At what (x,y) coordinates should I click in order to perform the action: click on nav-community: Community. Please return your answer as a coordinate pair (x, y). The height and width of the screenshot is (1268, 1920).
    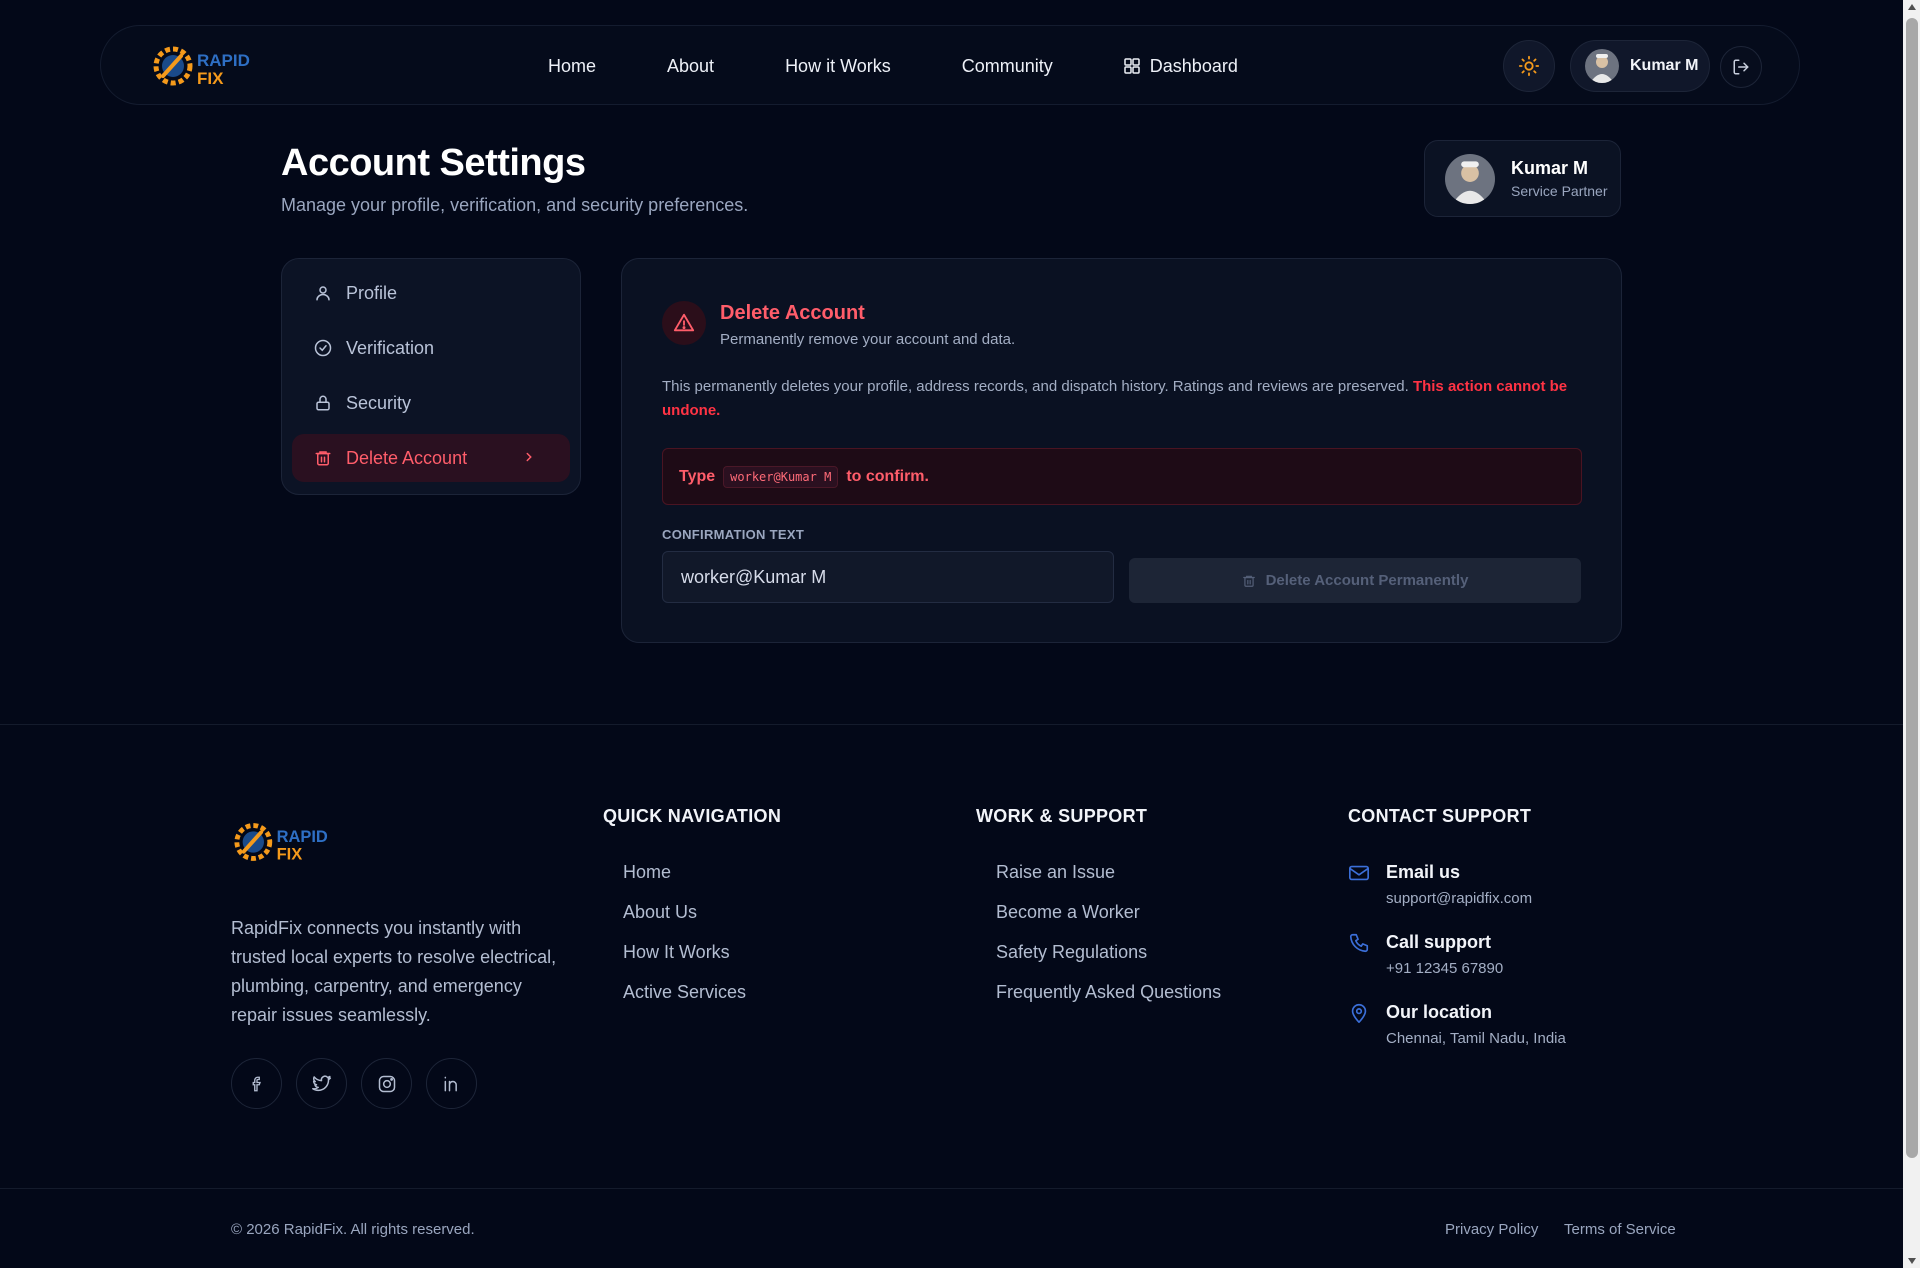
    Looking at the image, I should click on (1007, 66).